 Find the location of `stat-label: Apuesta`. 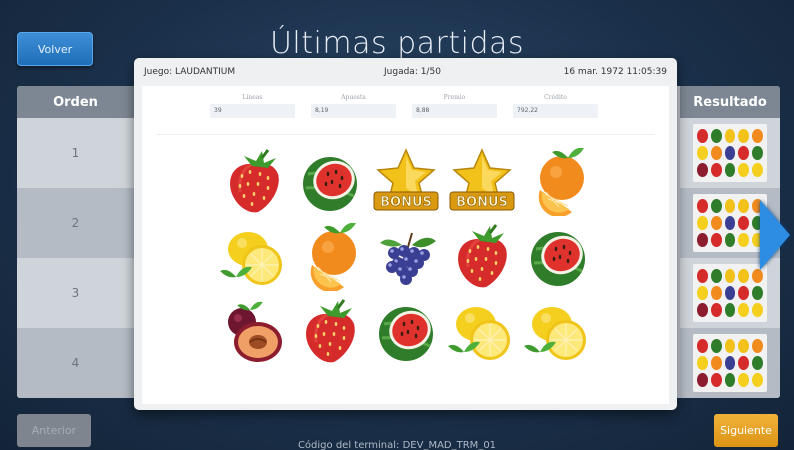

stat-label: Apuesta is located at coordinates (353, 97).